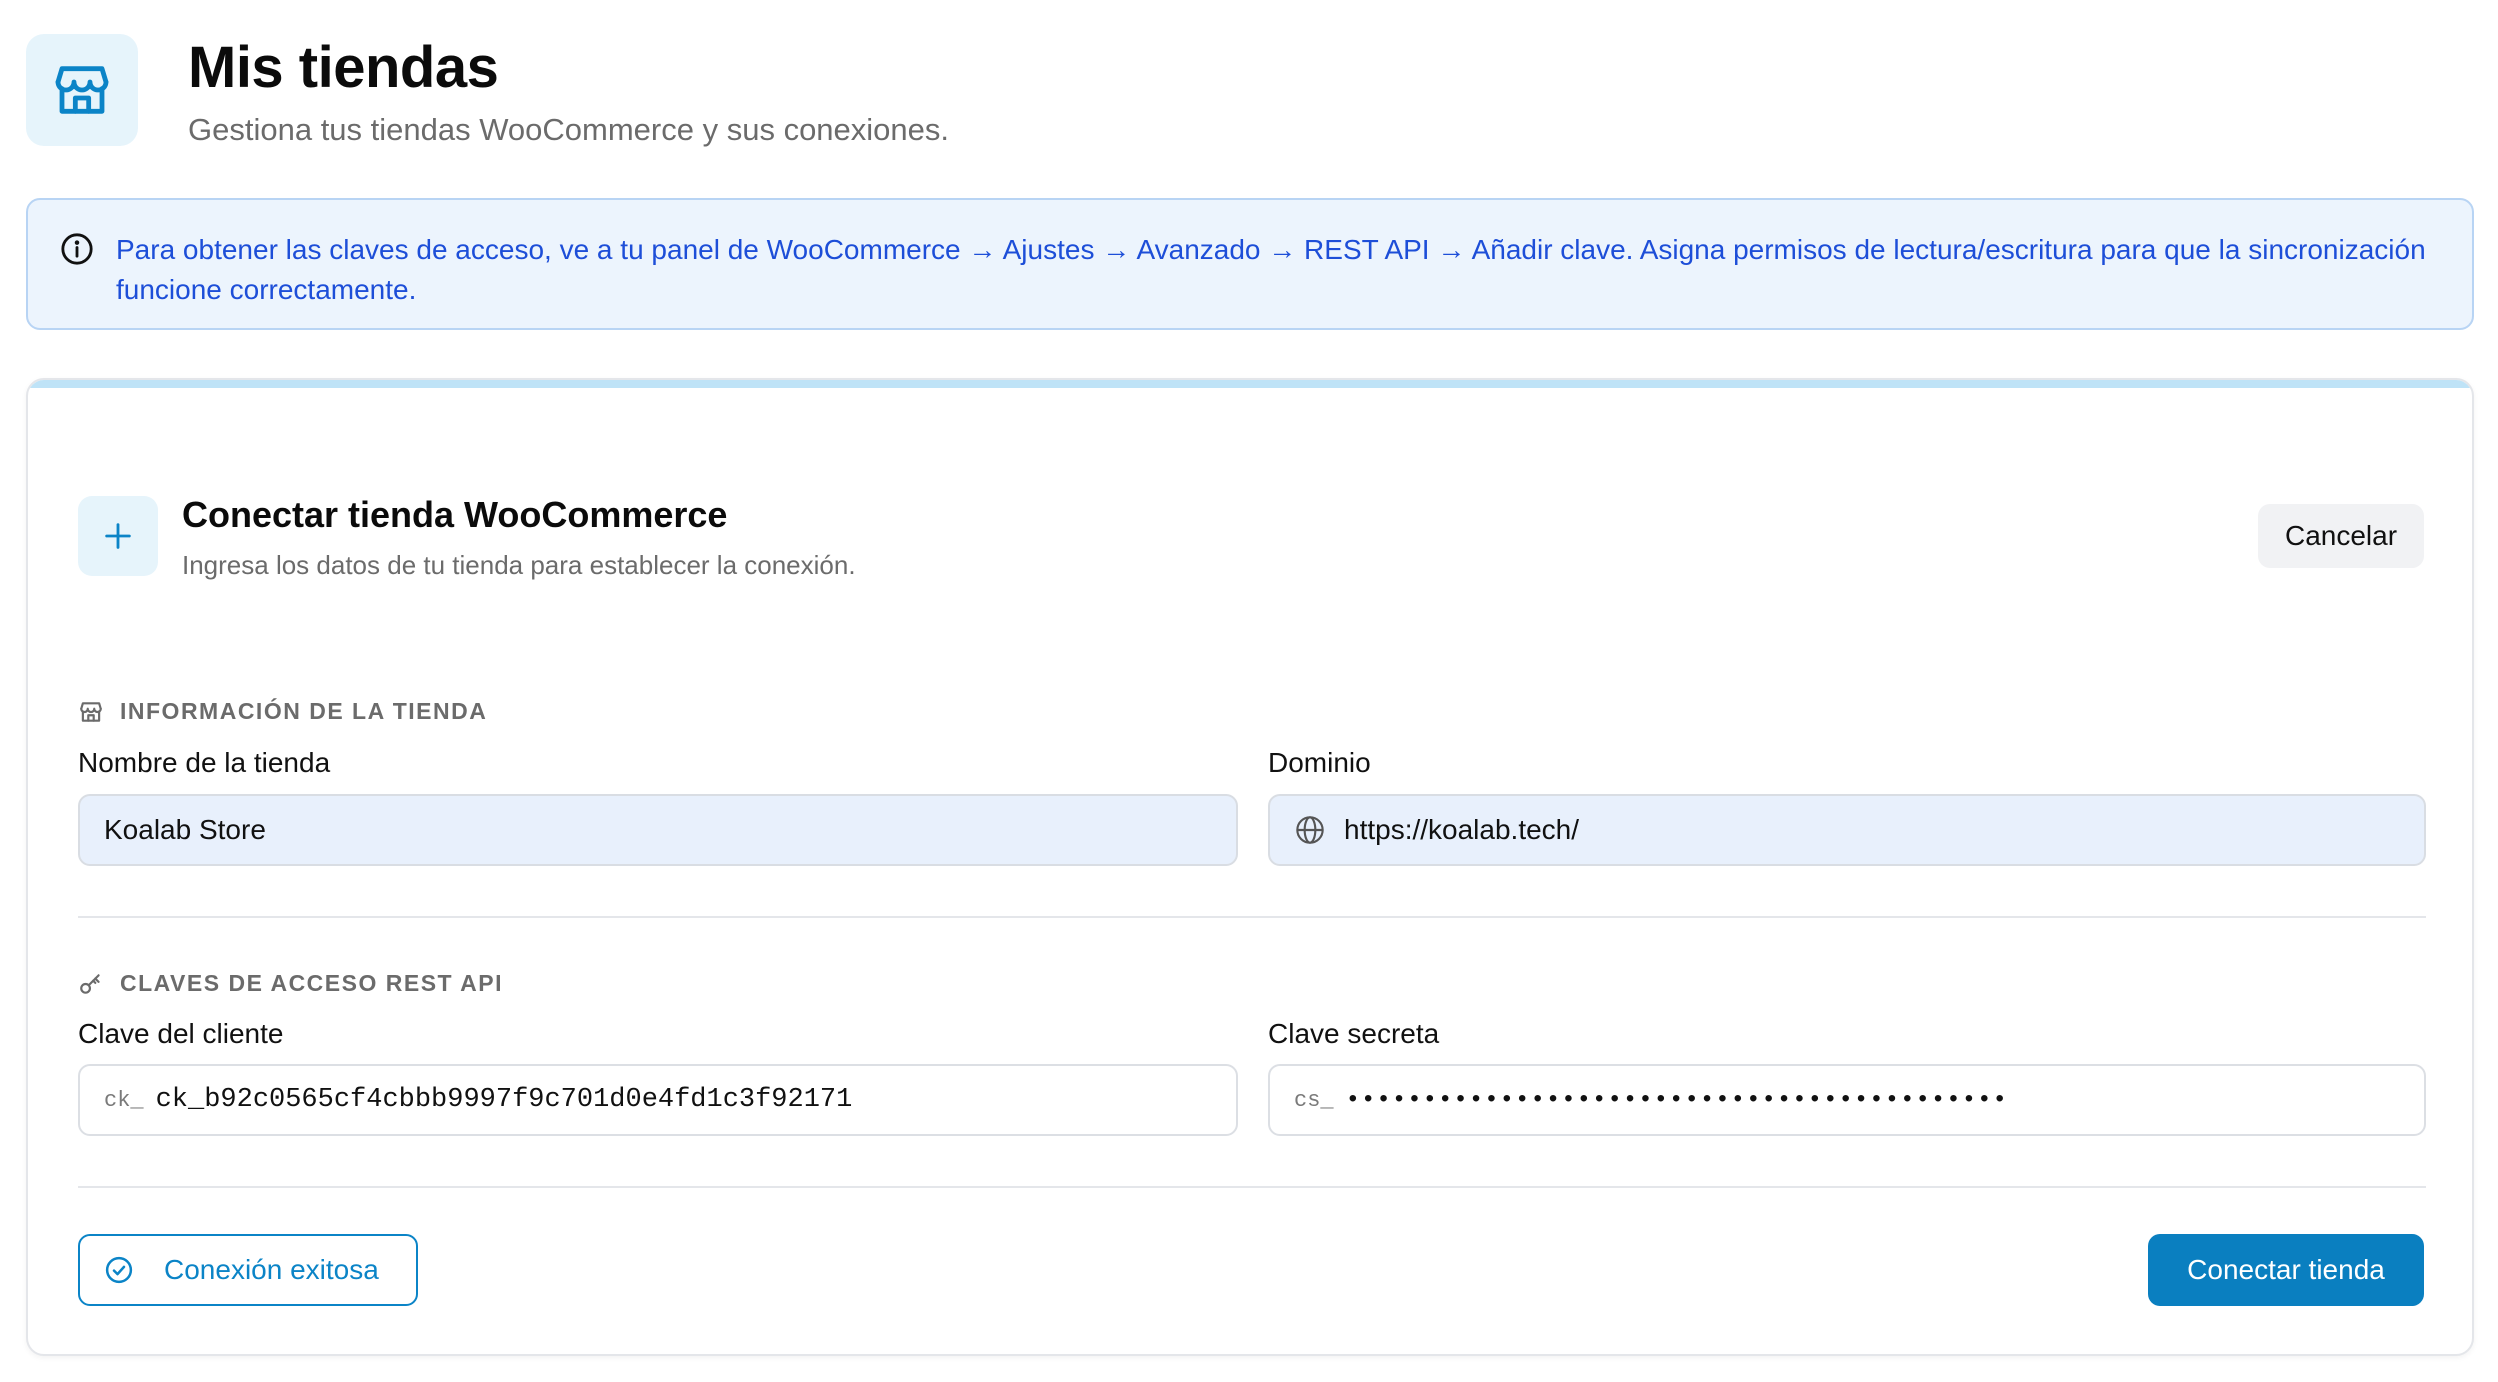 Image resolution: width=2498 pixels, height=1382 pixels. I want to click on store-info-section-label: INFORMACIÓN DE LA TIENDA, so click(282, 711).